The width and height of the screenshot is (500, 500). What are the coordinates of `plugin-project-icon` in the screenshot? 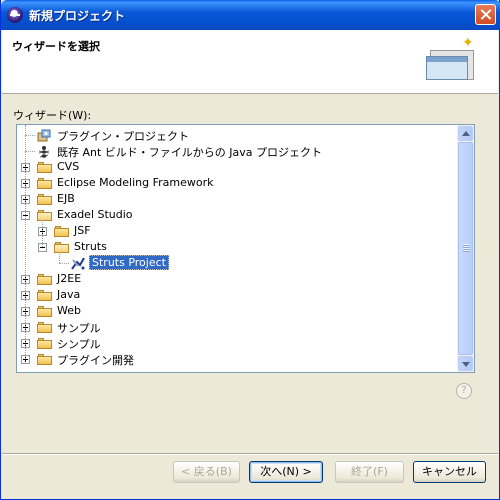 It's located at (44, 135).